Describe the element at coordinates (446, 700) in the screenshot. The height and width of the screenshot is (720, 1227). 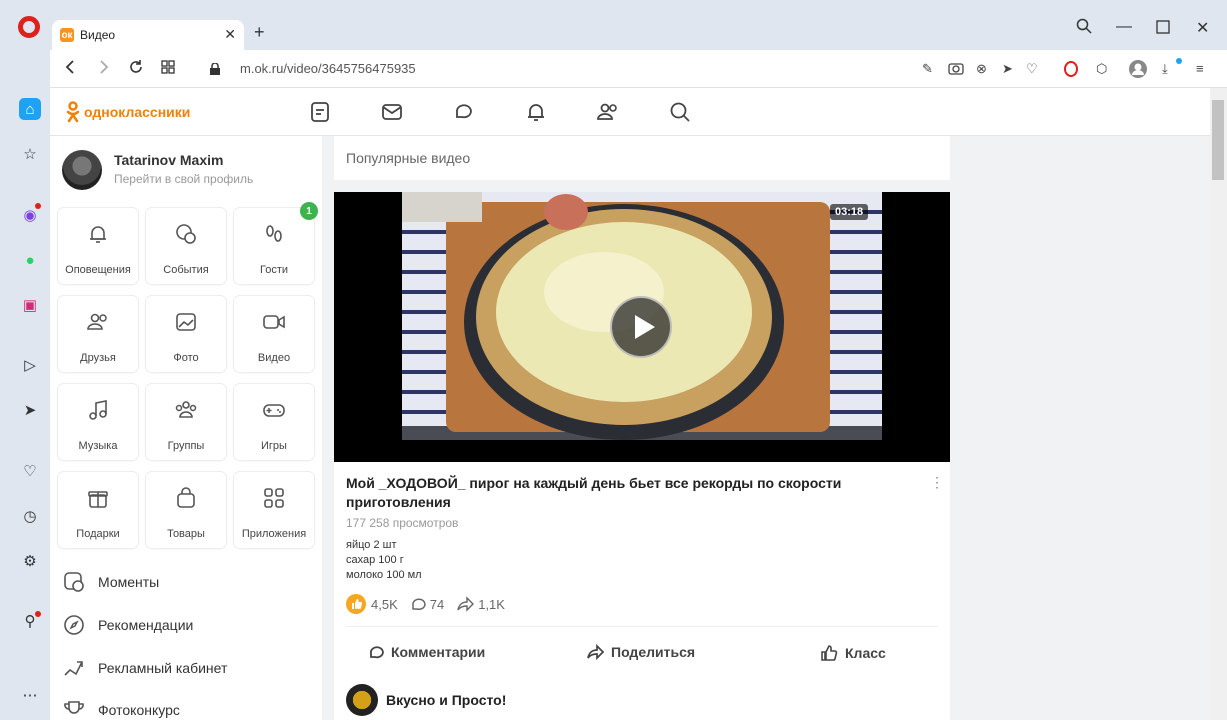
I see `channel-name: Вкусно и Просто!` at that location.